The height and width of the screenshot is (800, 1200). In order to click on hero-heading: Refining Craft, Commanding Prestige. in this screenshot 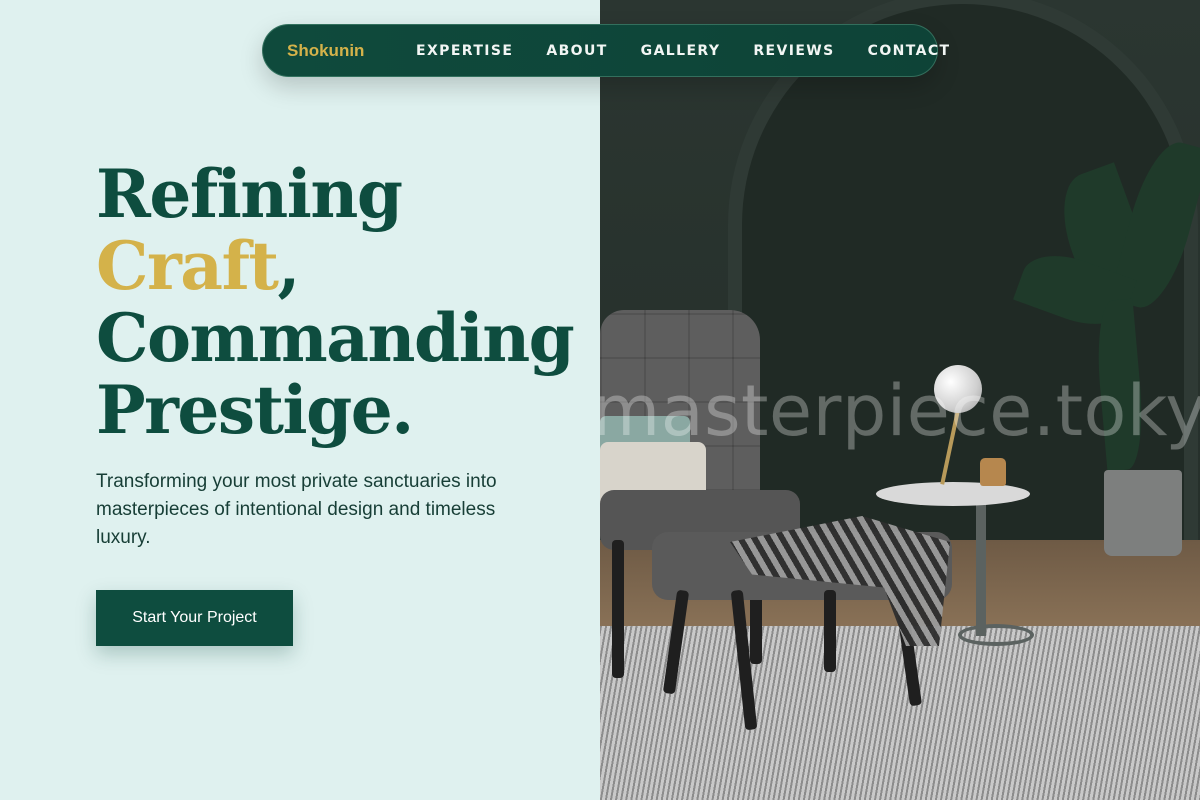, I will do `click(335, 302)`.